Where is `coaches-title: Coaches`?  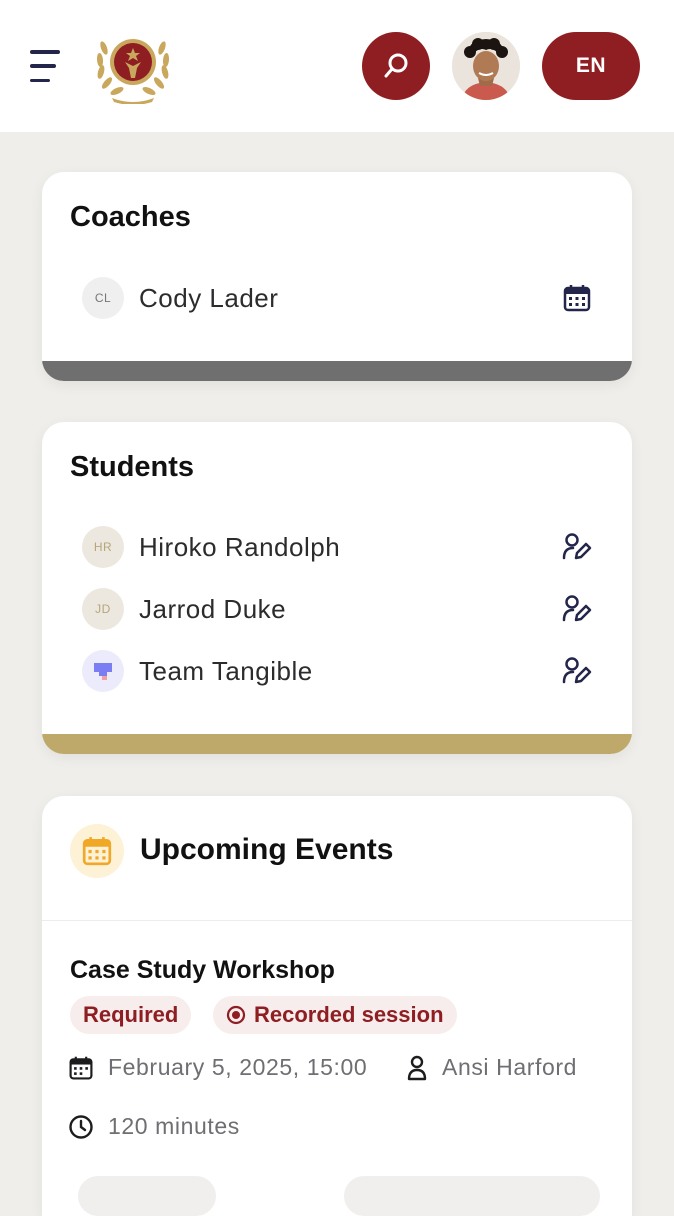
coaches-title: Coaches is located at coordinates (130, 217).